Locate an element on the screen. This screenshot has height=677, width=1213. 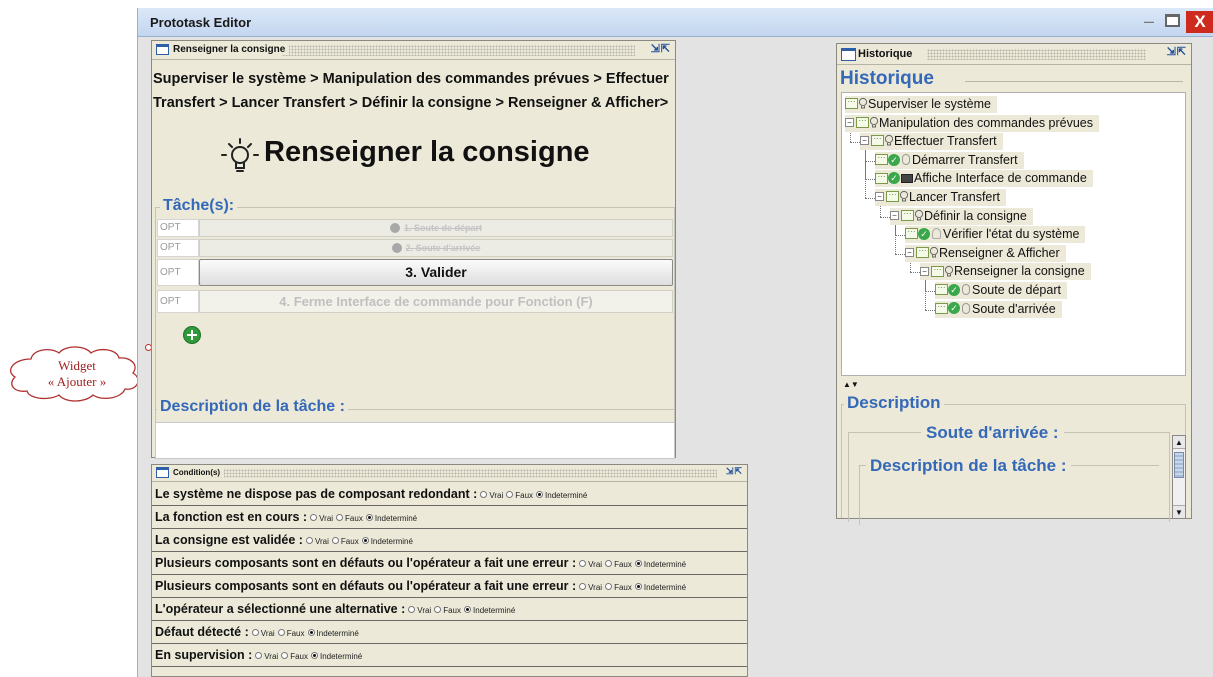
tree-node: − ··· Manipulation des commandes prévues is located at coordinates (972, 123).